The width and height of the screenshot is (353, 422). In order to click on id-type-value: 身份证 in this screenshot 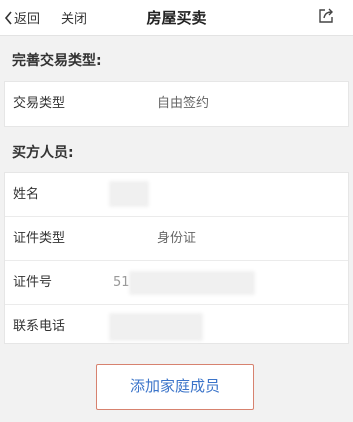, I will do `click(177, 238)`.